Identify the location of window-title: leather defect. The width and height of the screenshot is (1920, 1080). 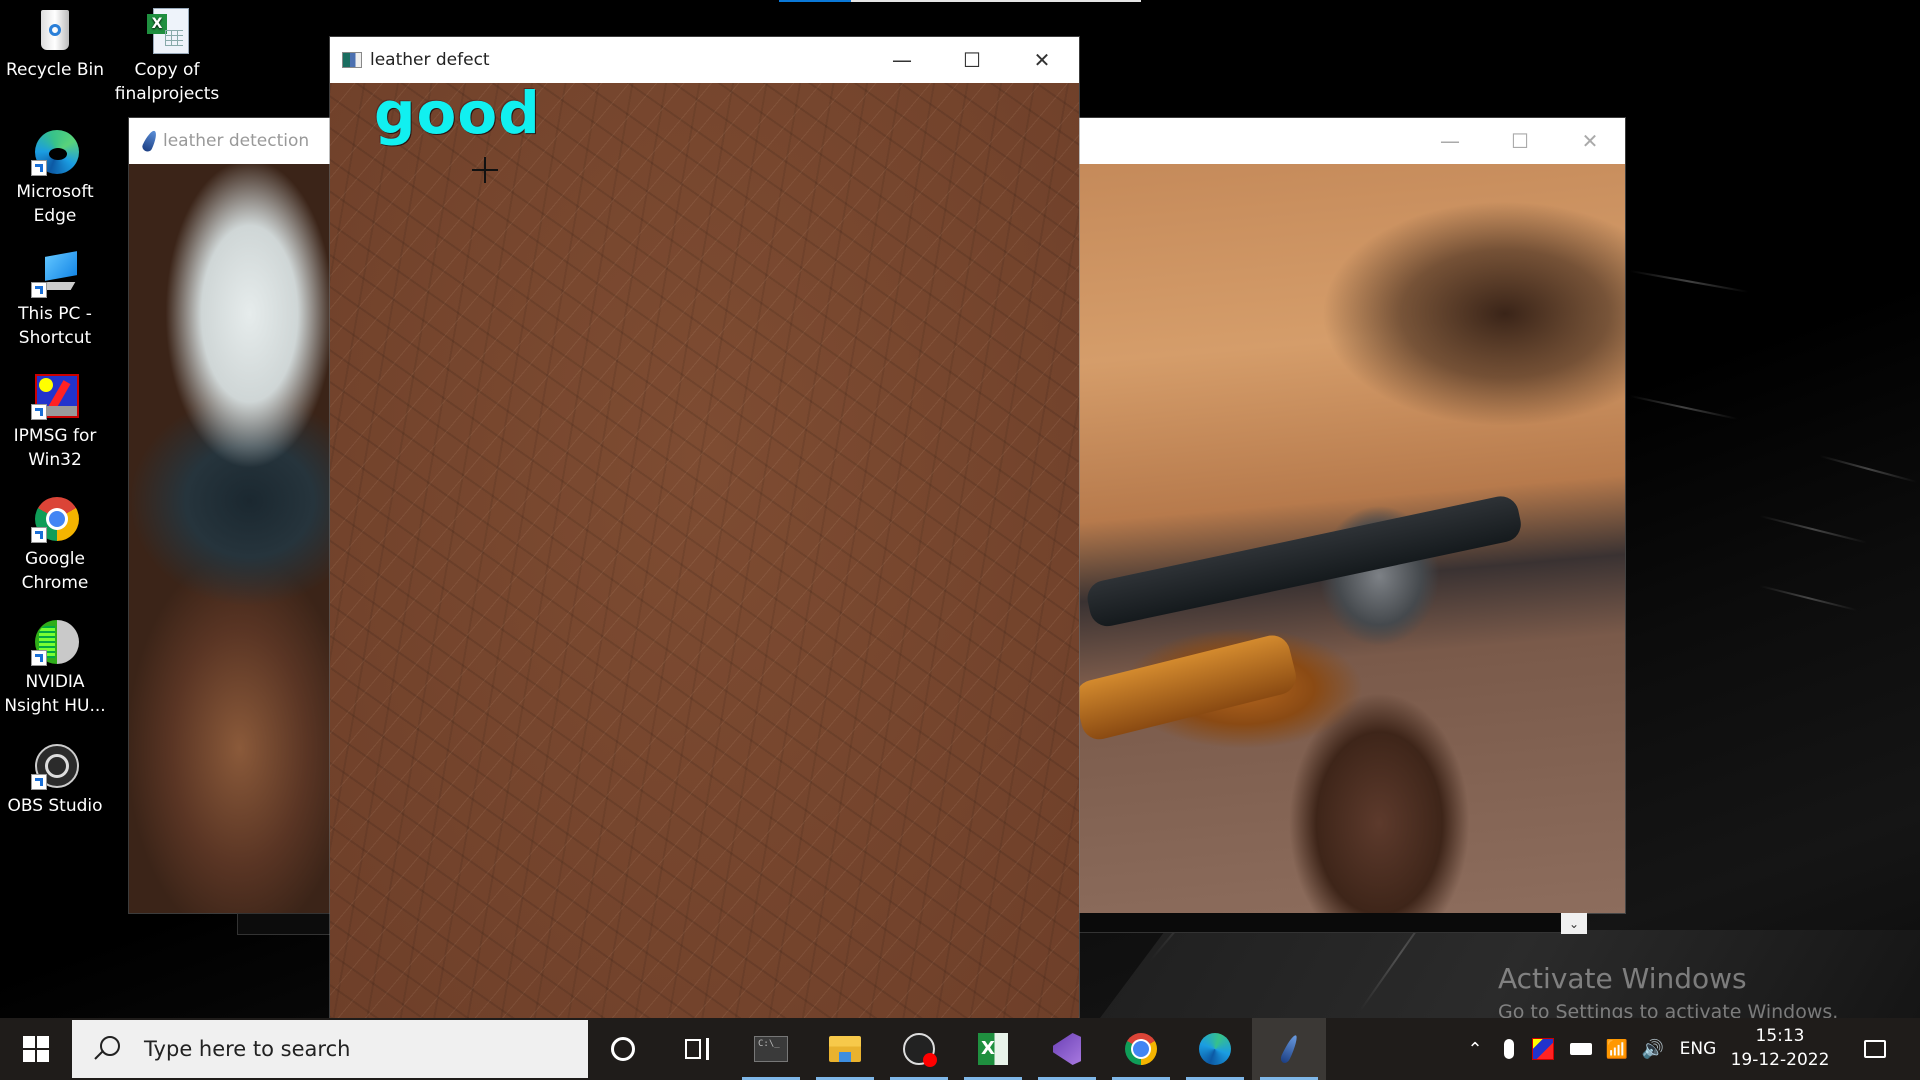
(430, 60).